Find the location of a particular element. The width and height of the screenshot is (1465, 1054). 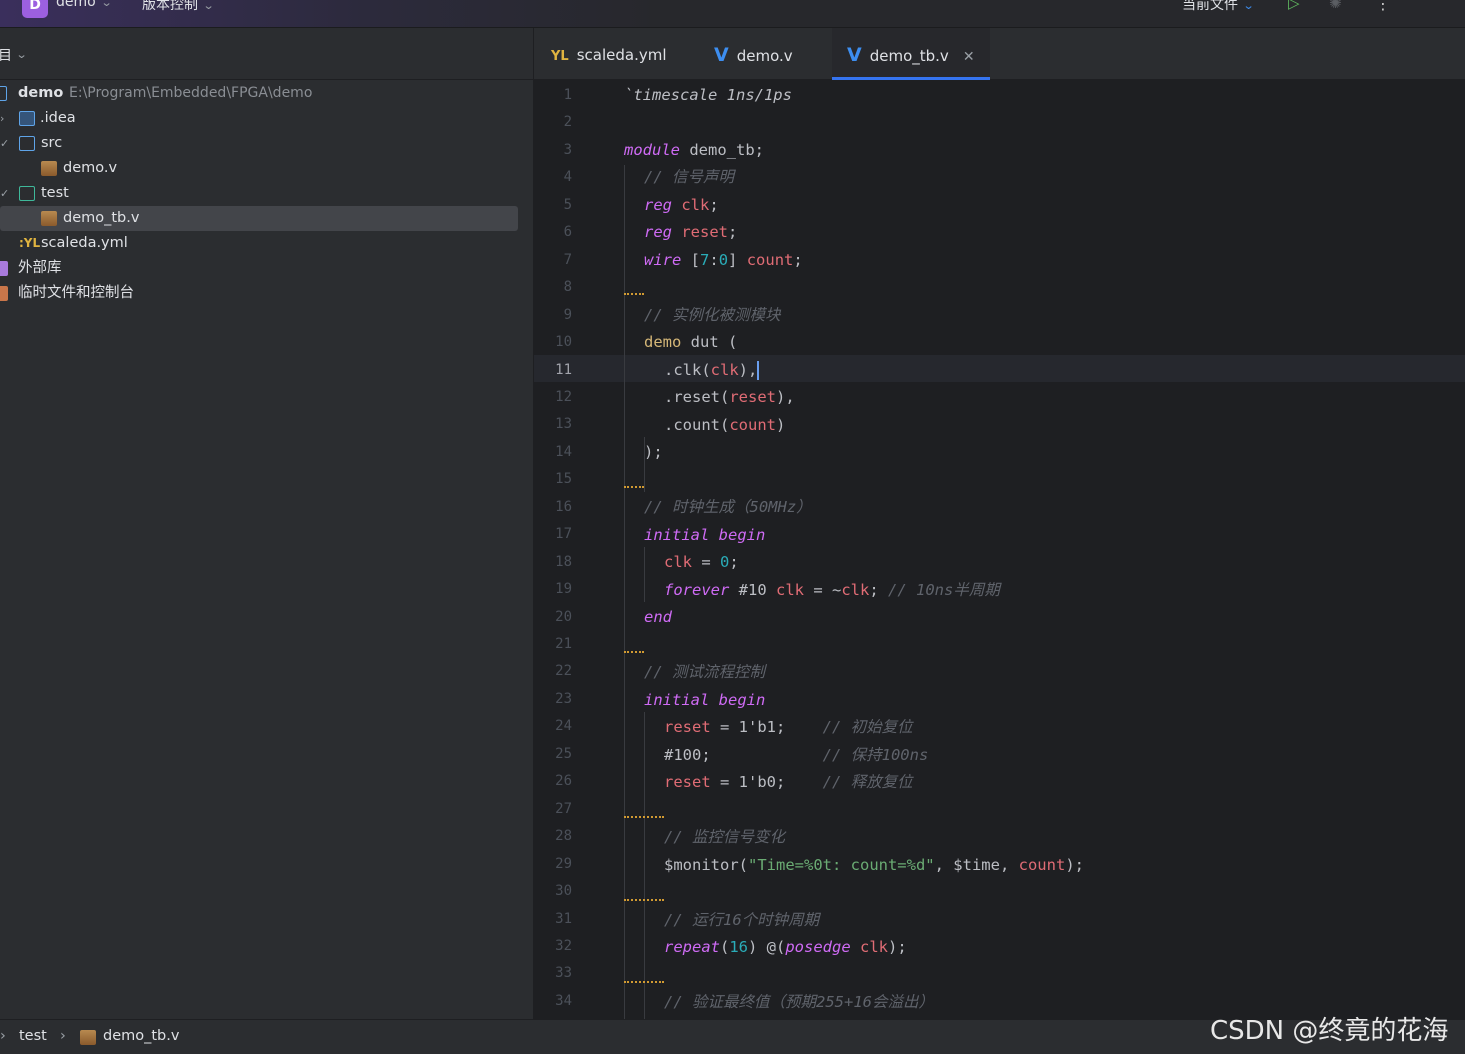

project-badge: D is located at coordinates (35, 9).